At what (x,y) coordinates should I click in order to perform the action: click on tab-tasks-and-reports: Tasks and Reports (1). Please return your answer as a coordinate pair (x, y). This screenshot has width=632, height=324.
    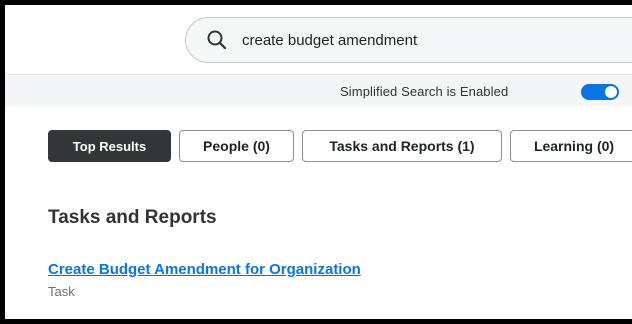
    Looking at the image, I should click on (402, 146).